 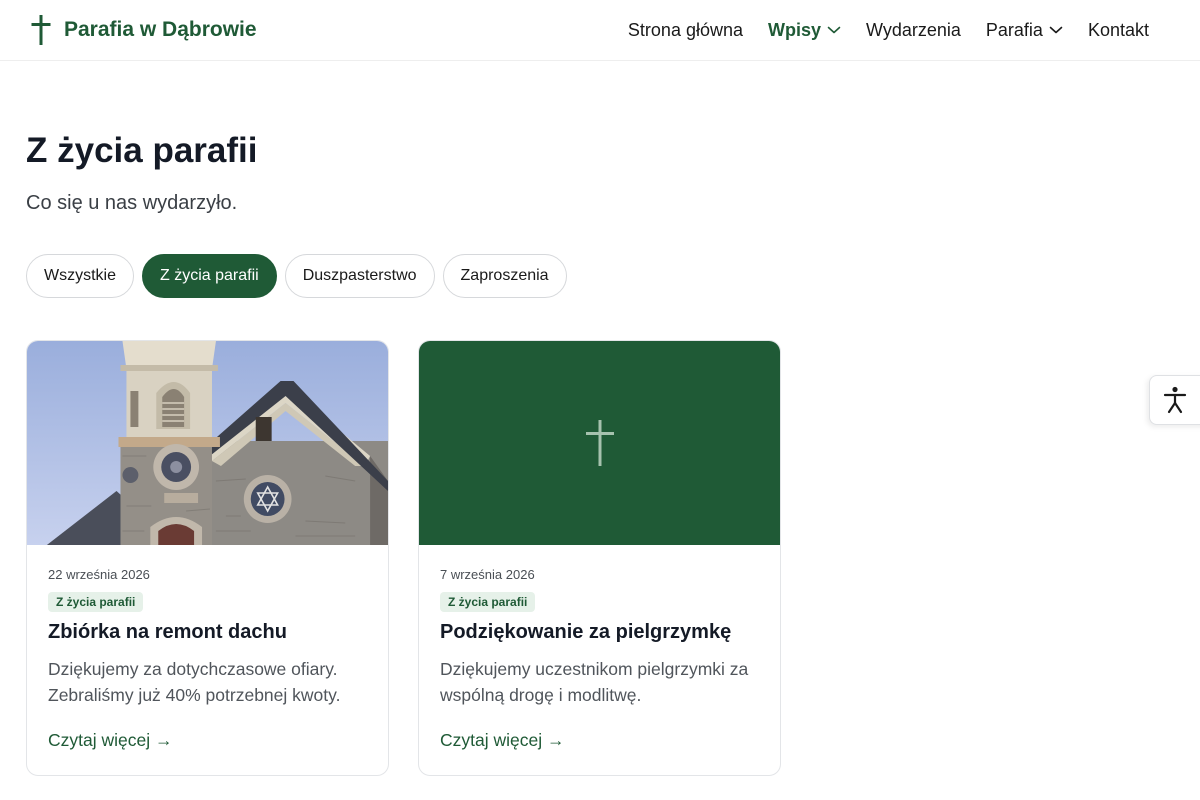 What do you see at coordinates (209, 276) in the screenshot?
I see `filter-parish-life: Z życia parafii` at bounding box center [209, 276].